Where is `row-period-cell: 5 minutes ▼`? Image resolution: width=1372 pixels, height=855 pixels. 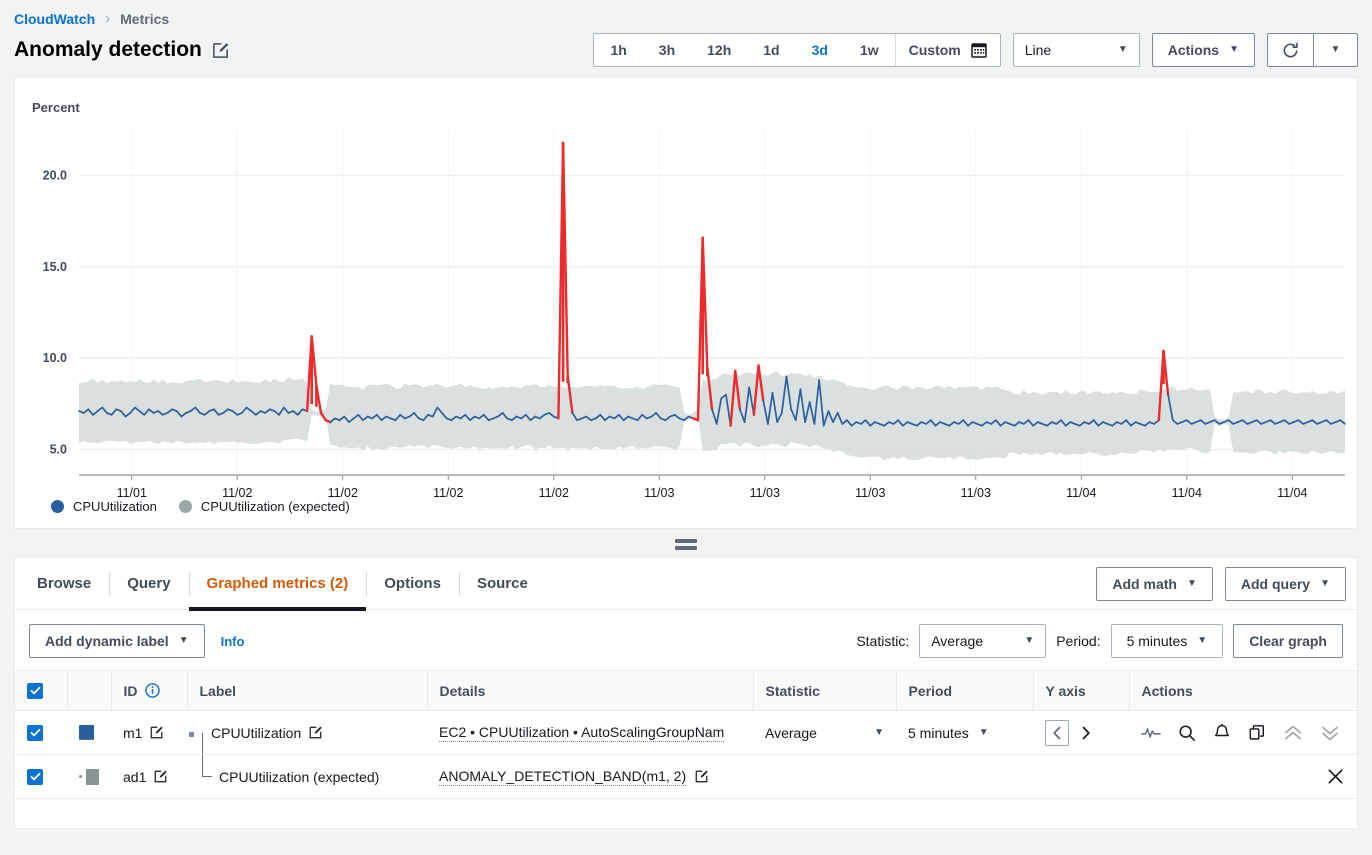 row-period-cell: 5 minutes ▼ is located at coordinates (964, 732).